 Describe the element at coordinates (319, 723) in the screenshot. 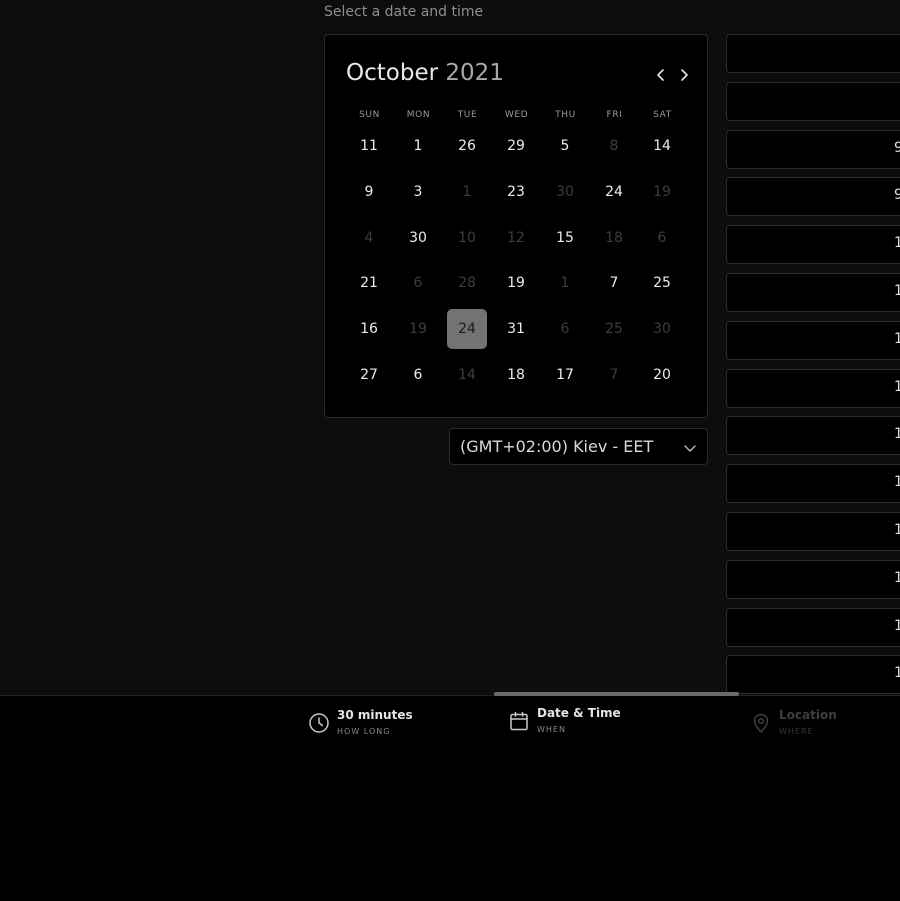

I see `clock-icon` at that location.